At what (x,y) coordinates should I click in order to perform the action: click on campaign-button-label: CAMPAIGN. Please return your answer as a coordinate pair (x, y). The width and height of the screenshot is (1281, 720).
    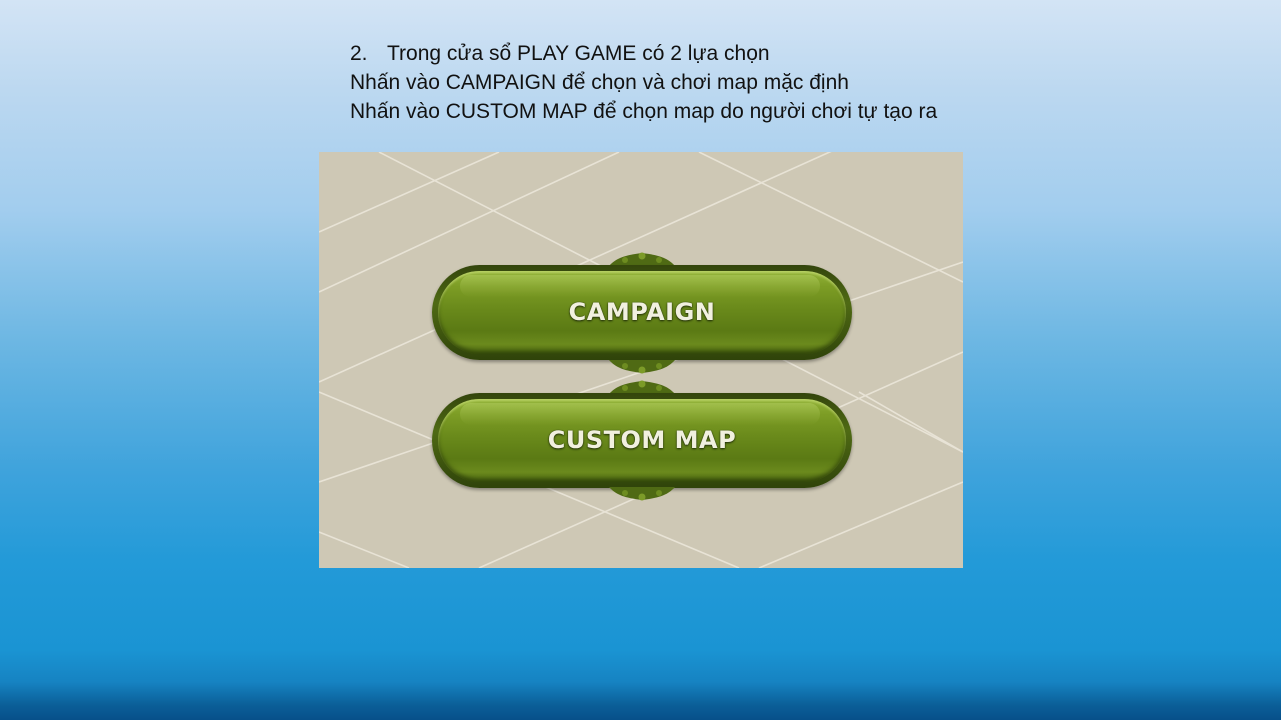
    Looking at the image, I should click on (642, 312).